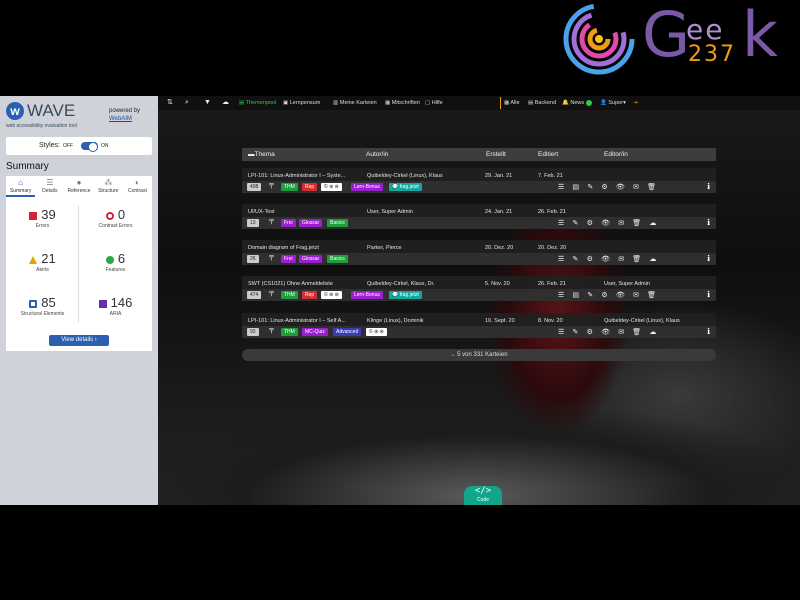 This screenshot has height=600, width=800. I want to click on cloud-icon: ☁, so click(225, 103).